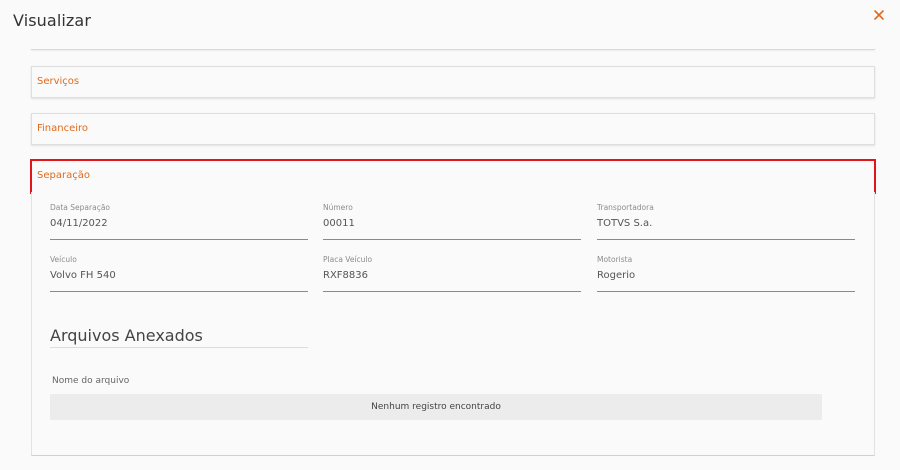 The width and height of the screenshot is (900, 470). What do you see at coordinates (63, 175) in the screenshot?
I see `accordion-label-separacao: Separação` at bounding box center [63, 175].